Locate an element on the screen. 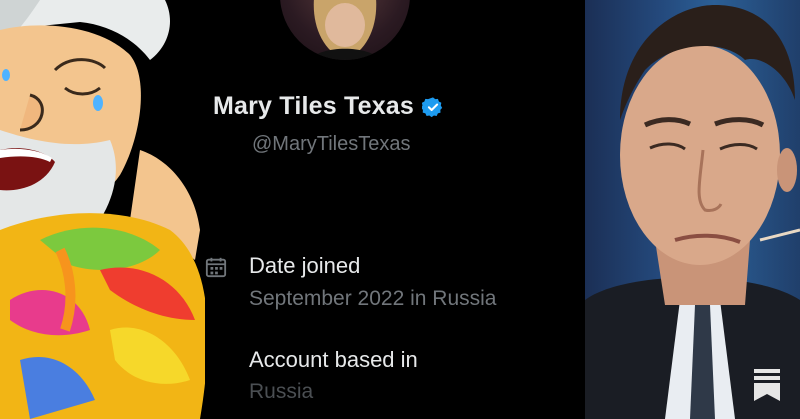 The width and height of the screenshot is (800, 419). calendar-icon is located at coordinates (216, 267).